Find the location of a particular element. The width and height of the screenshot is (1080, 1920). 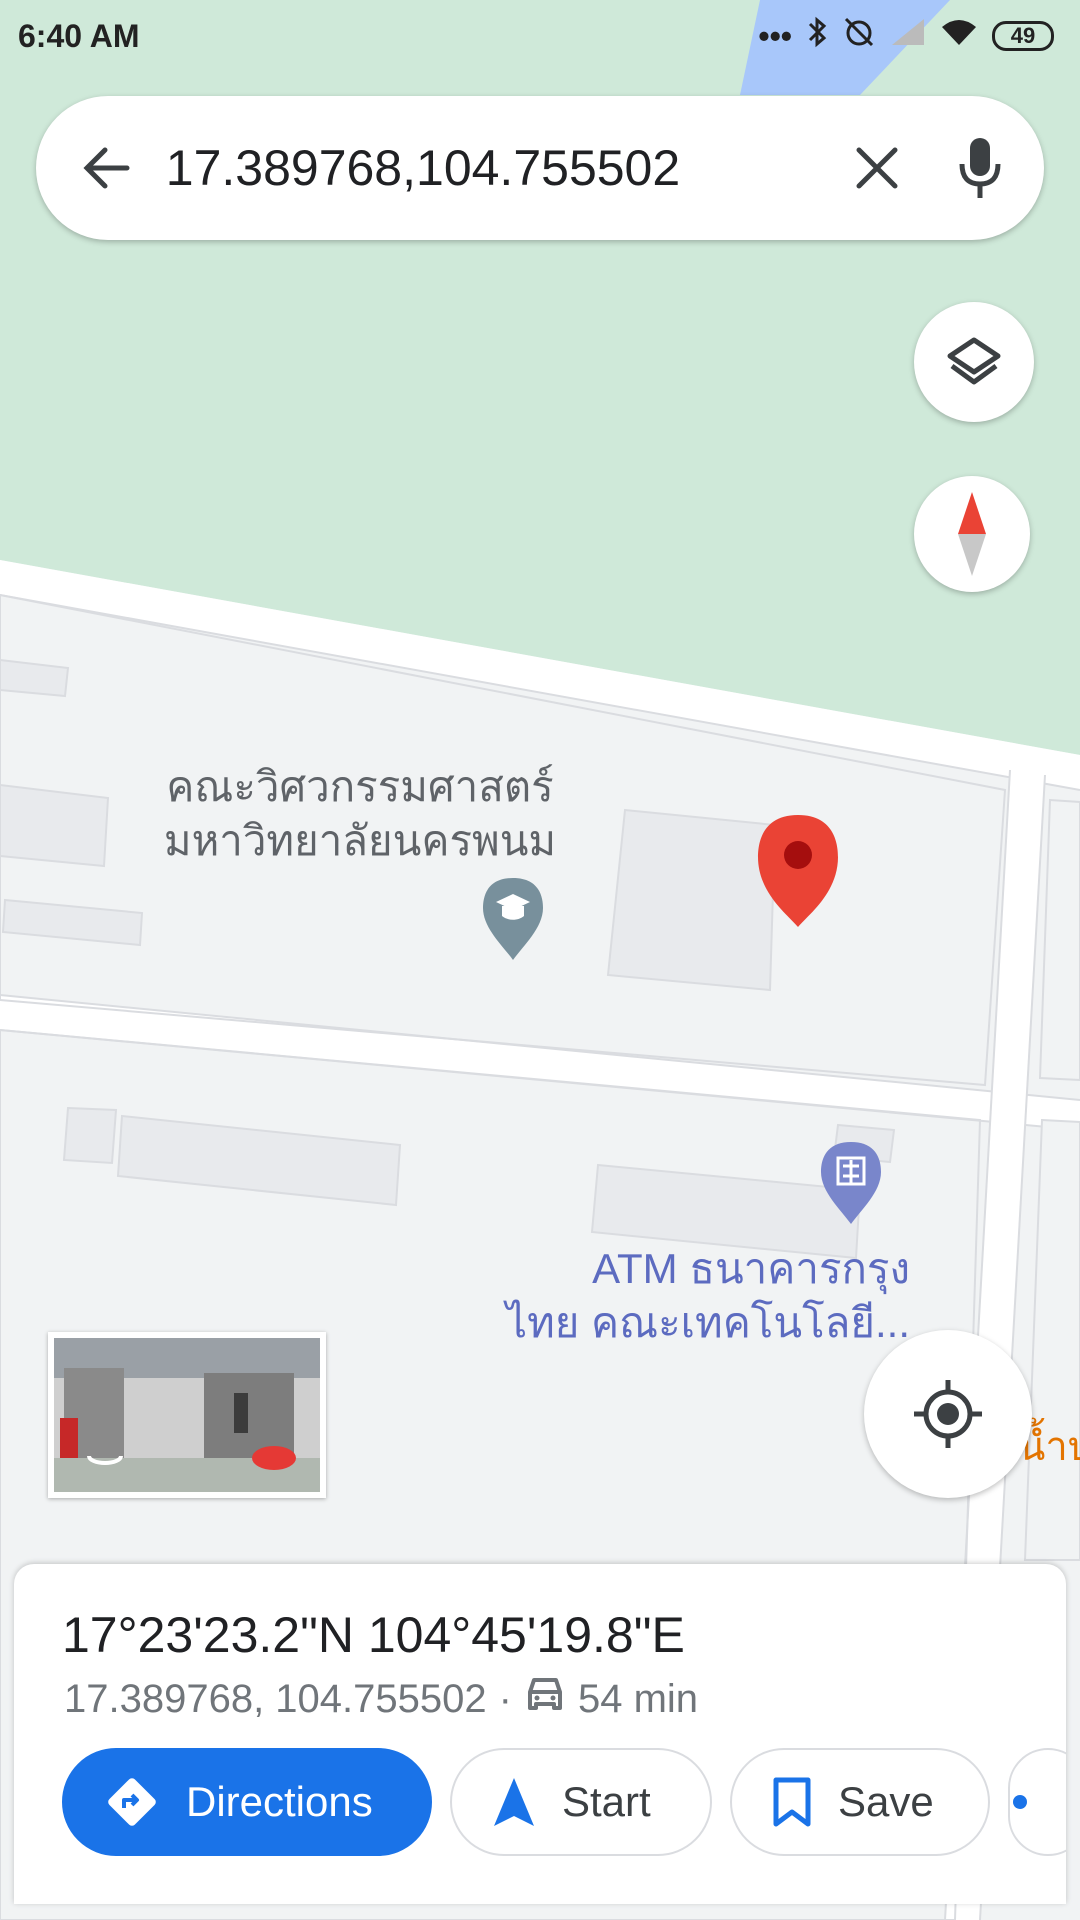

my-location-icon is located at coordinates (948, 1414).